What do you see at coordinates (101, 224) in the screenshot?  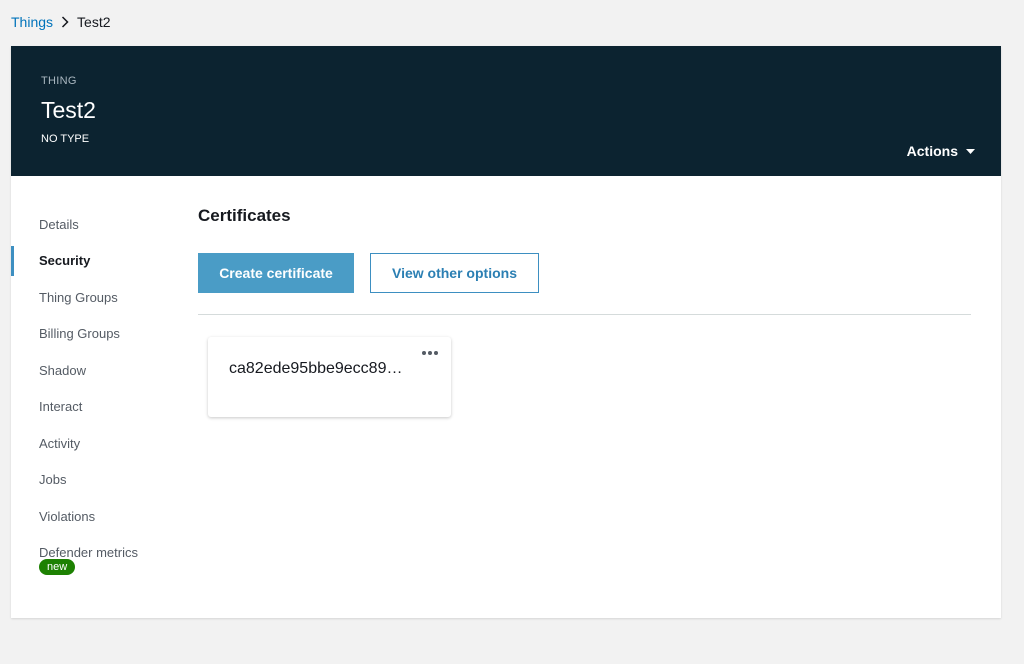 I see `nav-item-details: Details` at bounding box center [101, 224].